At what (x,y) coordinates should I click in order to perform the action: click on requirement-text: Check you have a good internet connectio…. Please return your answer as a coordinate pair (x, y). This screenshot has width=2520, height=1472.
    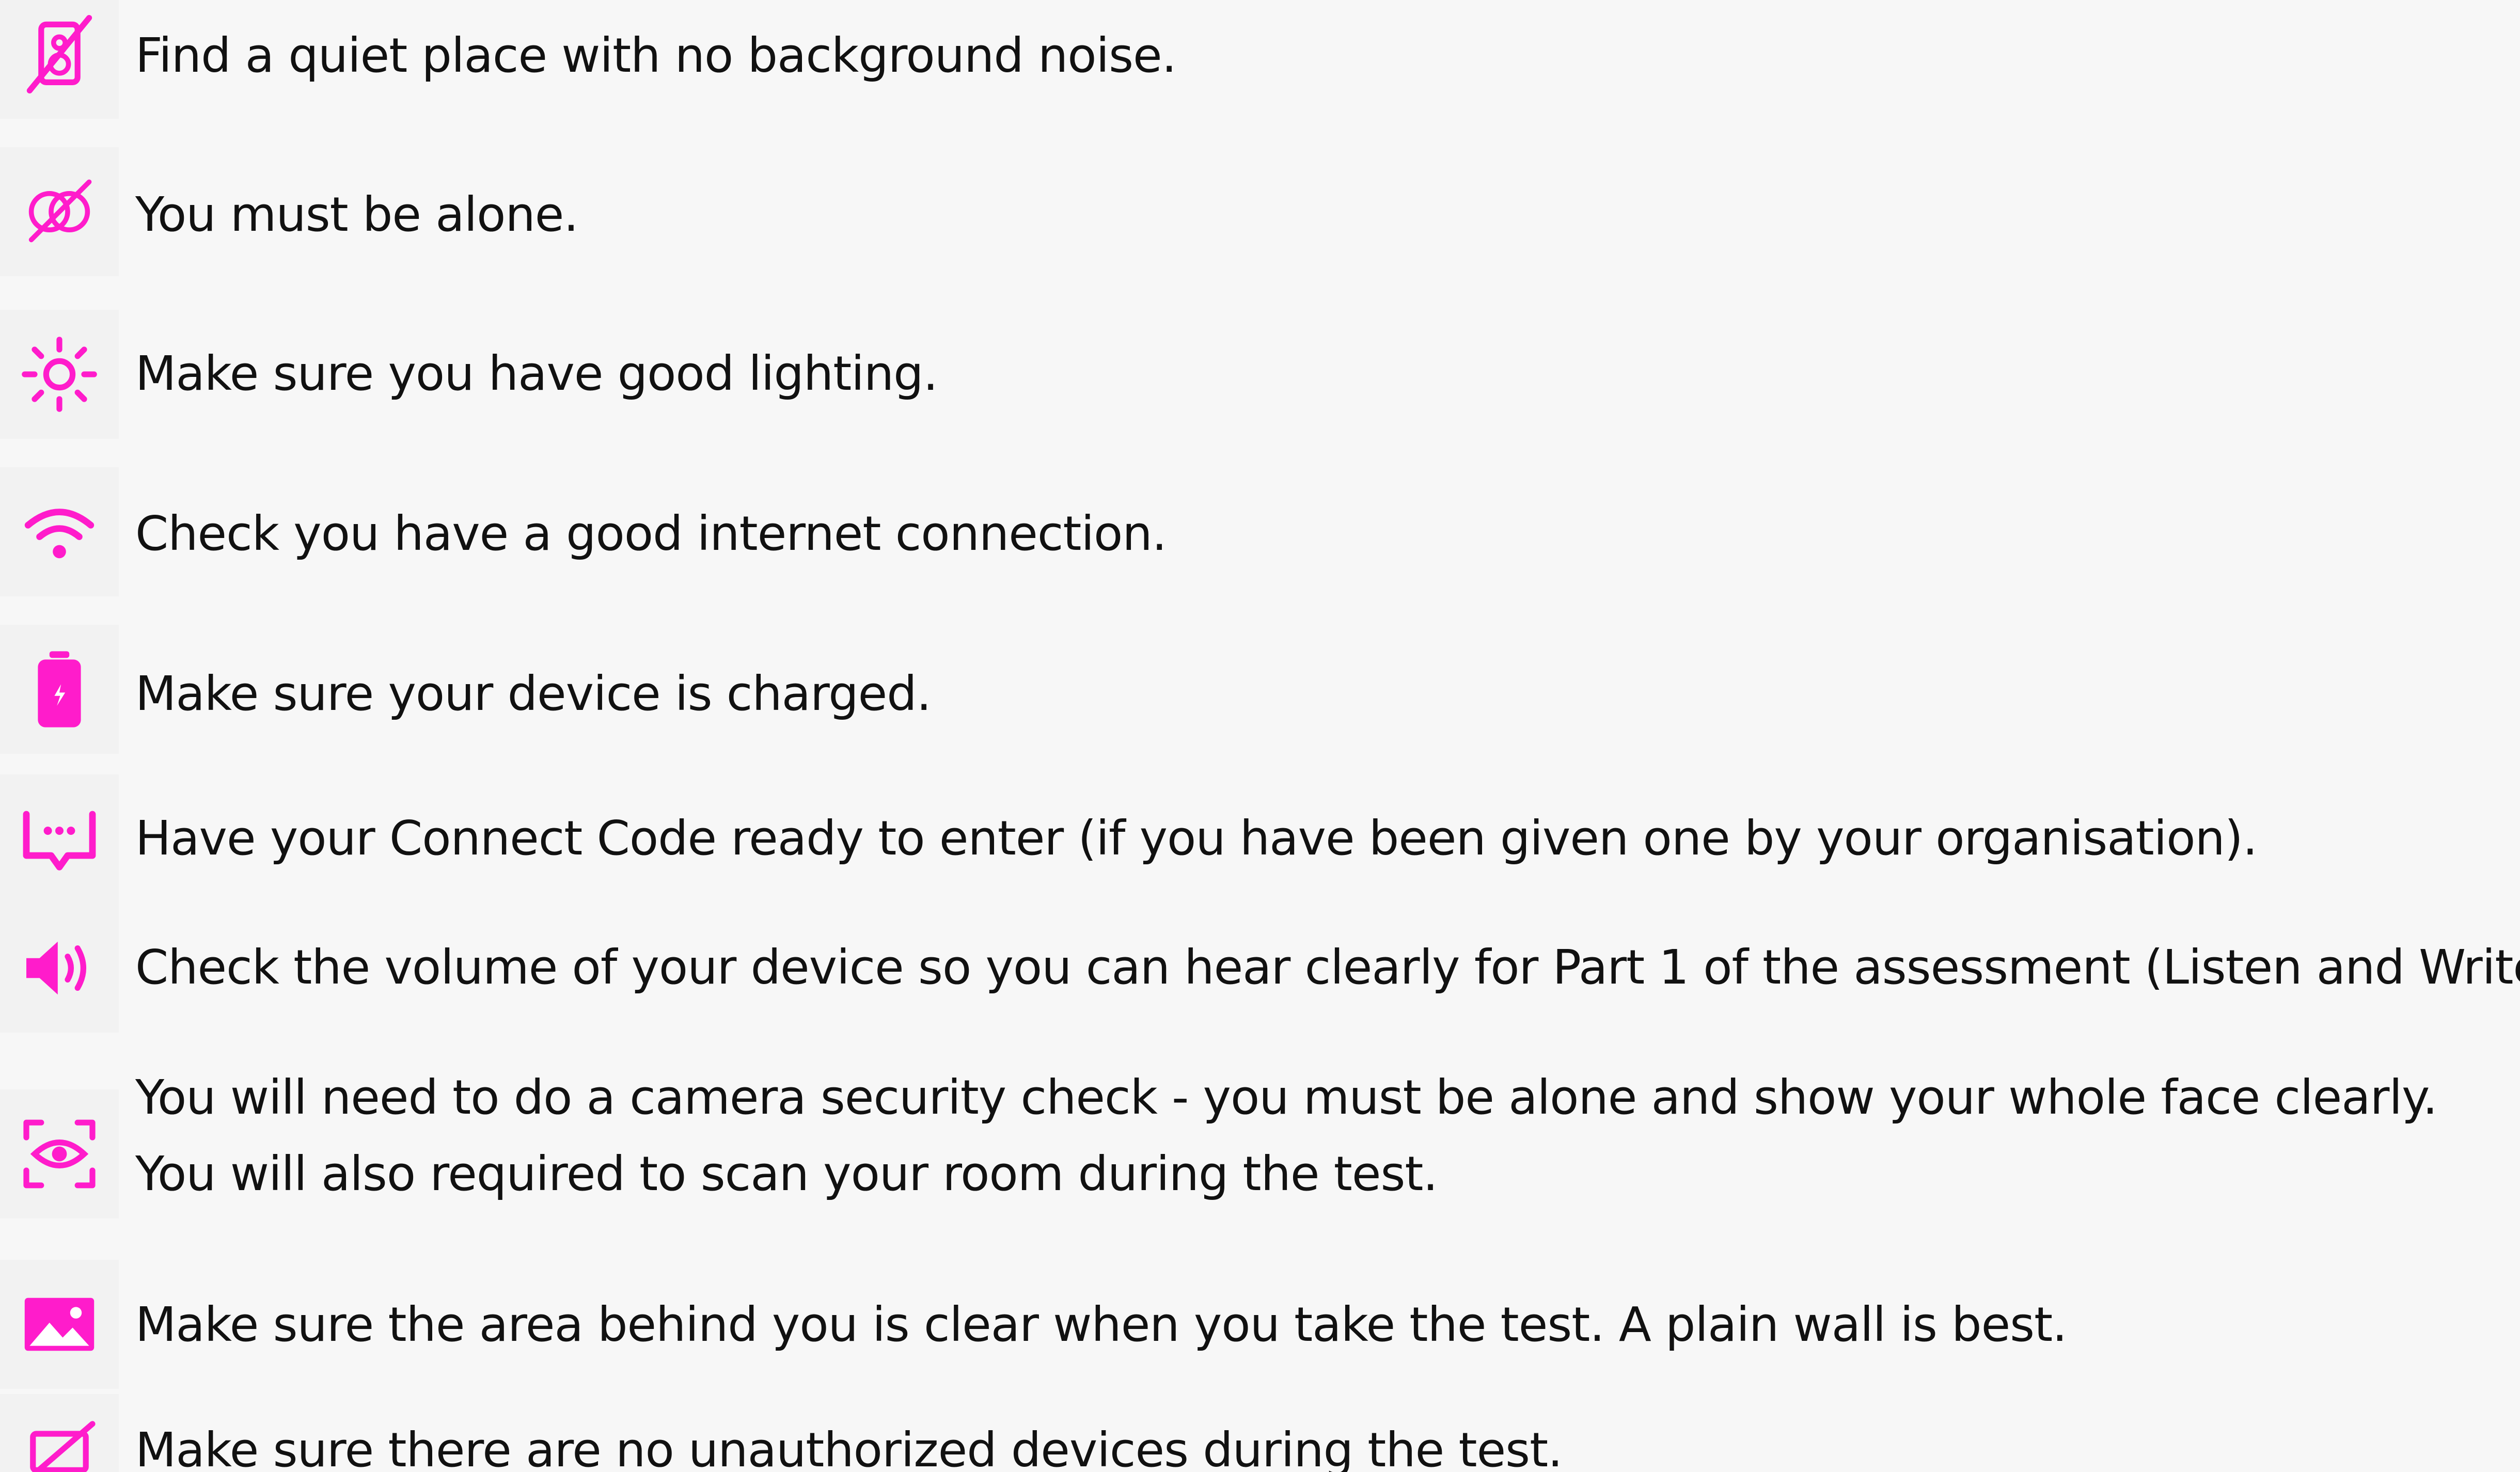
    Looking at the image, I should click on (651, 534).